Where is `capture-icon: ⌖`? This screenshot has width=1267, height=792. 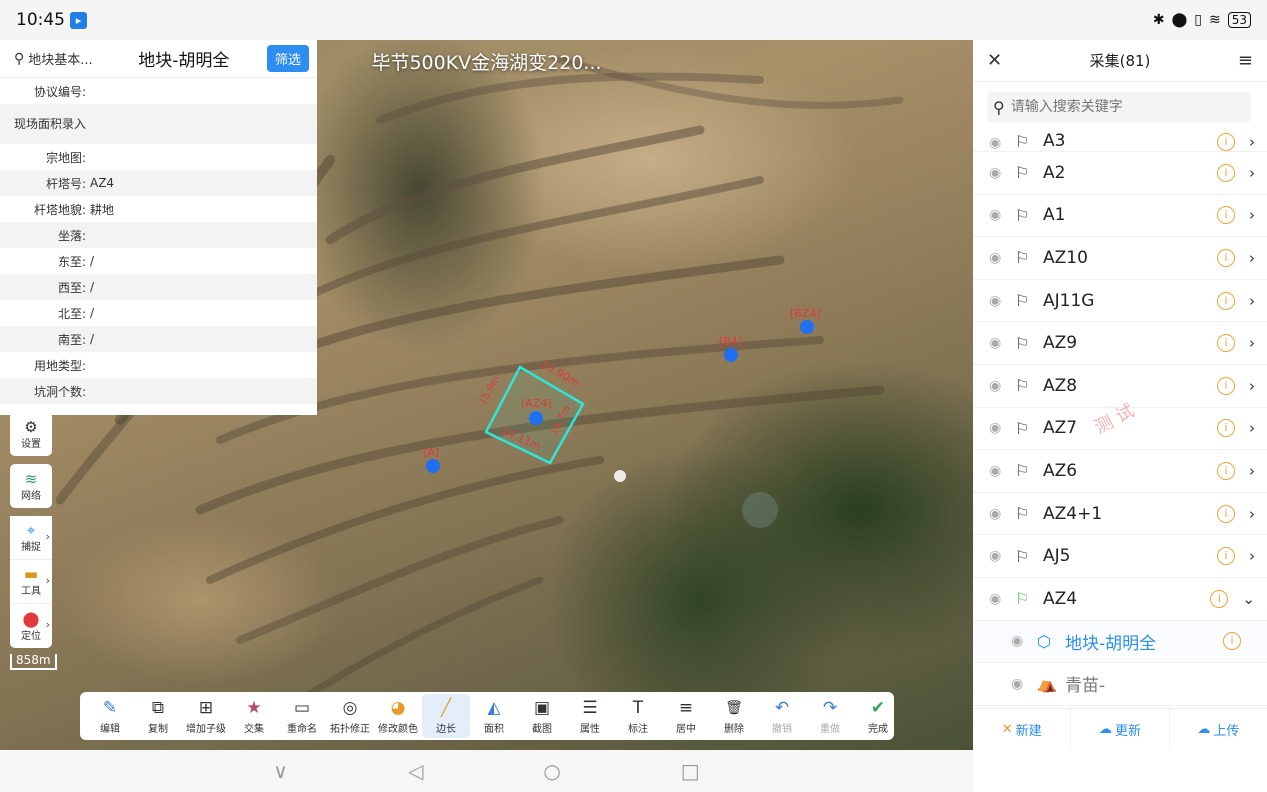 capture-icon: ⌖ is located at coordinates (31, 530).